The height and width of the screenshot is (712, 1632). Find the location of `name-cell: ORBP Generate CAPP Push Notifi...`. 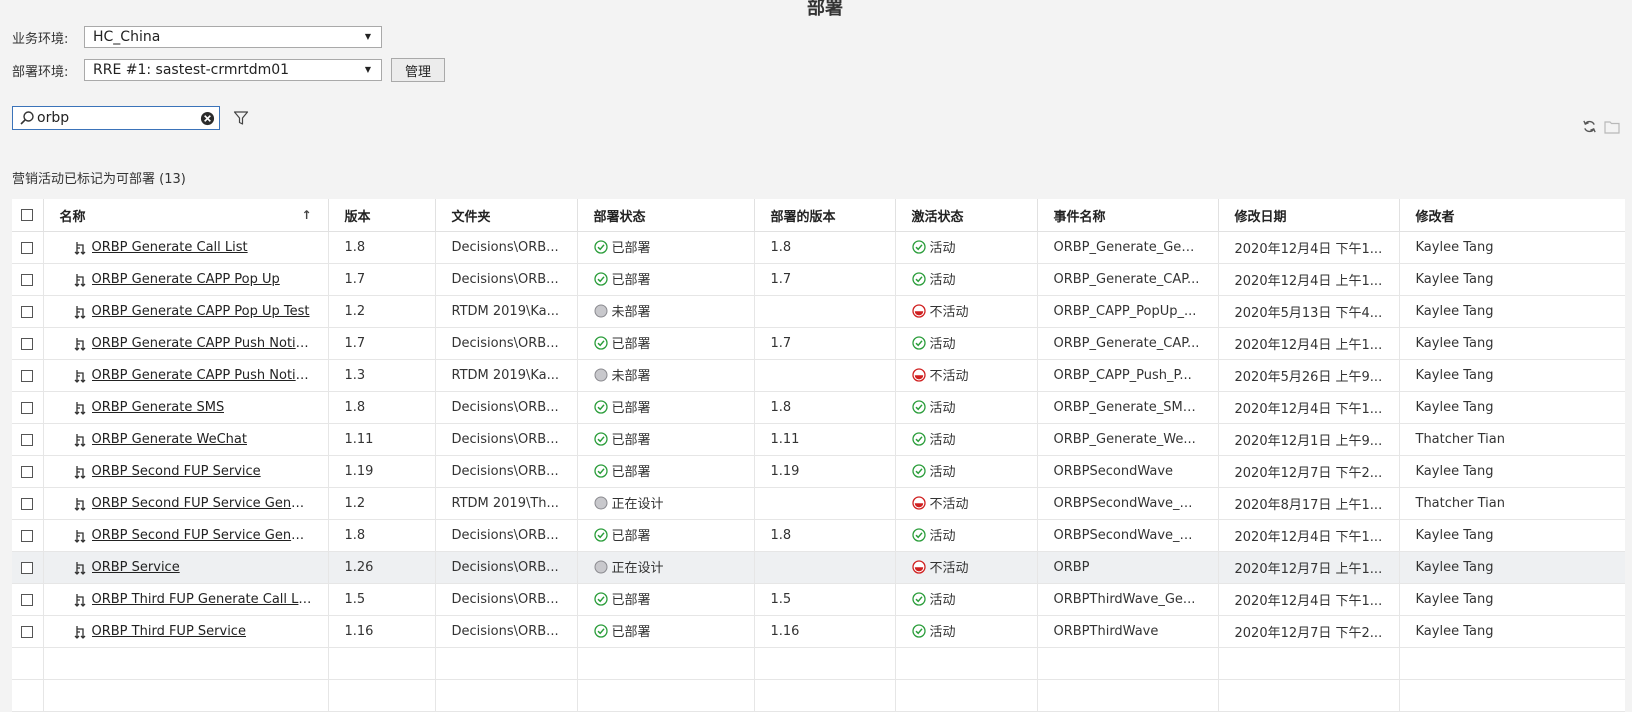

name-cell: ORBP Generate CAPP Push Notifi... is located at coordinates (186, 375).